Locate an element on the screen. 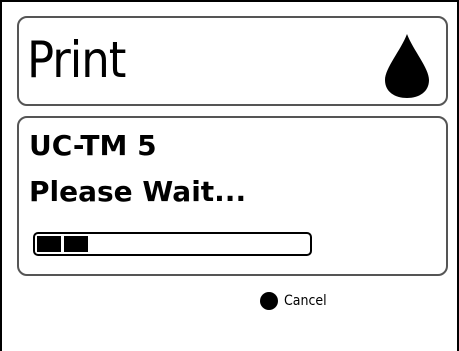 This screenshot has height=351, width=459. job-name: UC-TM 5 is located at coordinates (93, 145).